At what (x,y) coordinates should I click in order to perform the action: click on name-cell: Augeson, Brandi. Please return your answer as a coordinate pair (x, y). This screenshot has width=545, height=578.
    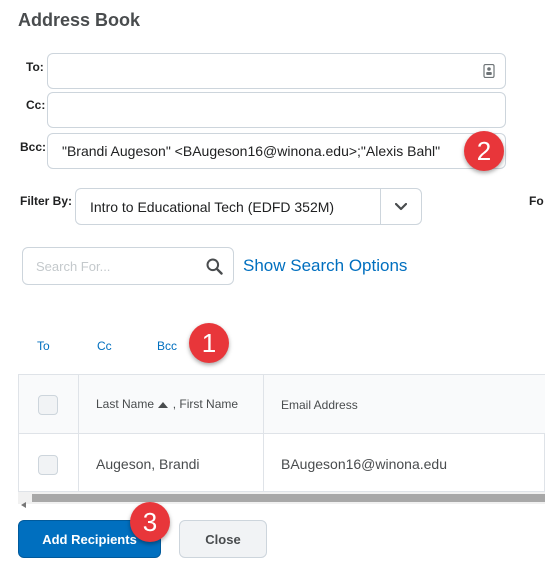
    Looking at the image, I should click on (171, 462).